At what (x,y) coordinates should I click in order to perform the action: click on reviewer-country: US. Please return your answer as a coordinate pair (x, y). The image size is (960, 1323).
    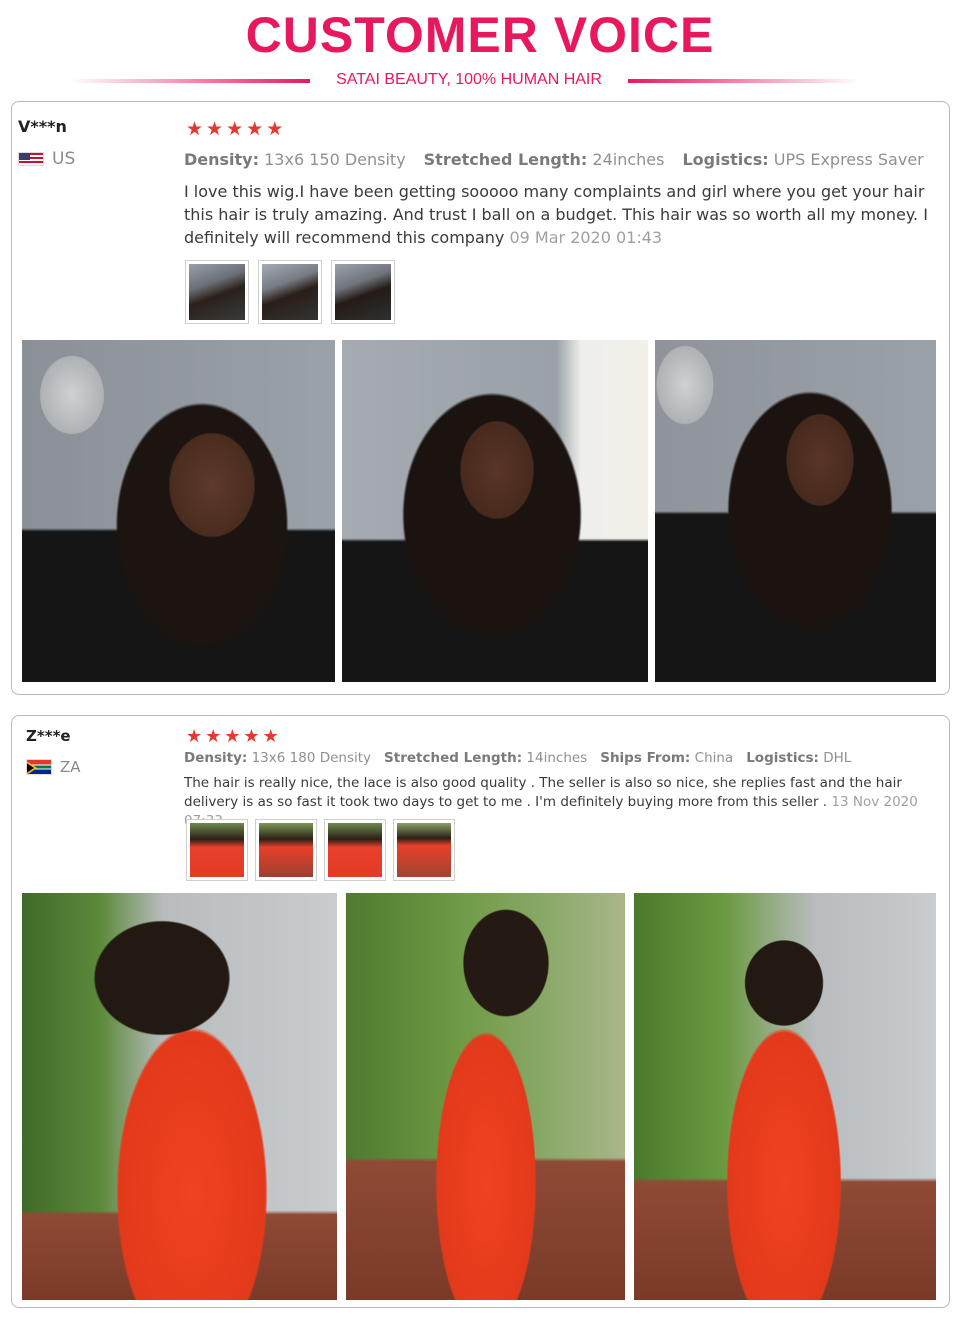
    Looking at the image, I should click on (46, 159).